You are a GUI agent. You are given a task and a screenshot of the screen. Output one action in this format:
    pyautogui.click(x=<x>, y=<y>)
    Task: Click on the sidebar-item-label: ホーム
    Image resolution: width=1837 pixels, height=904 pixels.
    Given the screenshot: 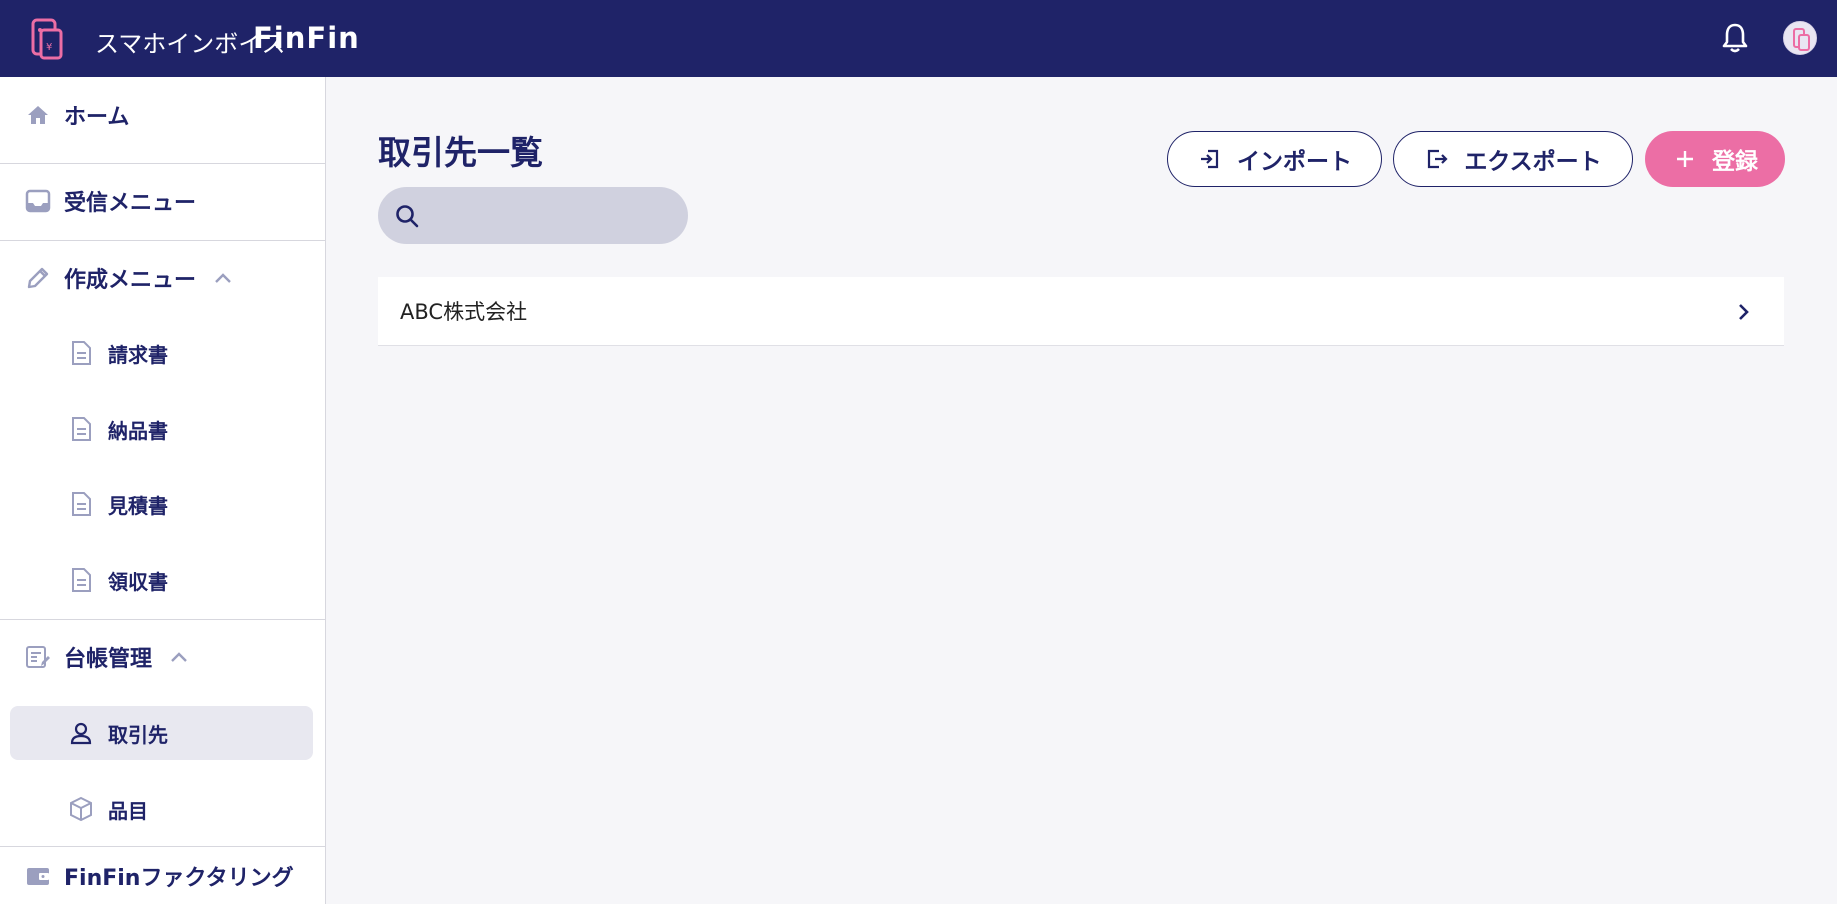 What is the action you would take?
    pyautogui.click(x=97, y=117)
    